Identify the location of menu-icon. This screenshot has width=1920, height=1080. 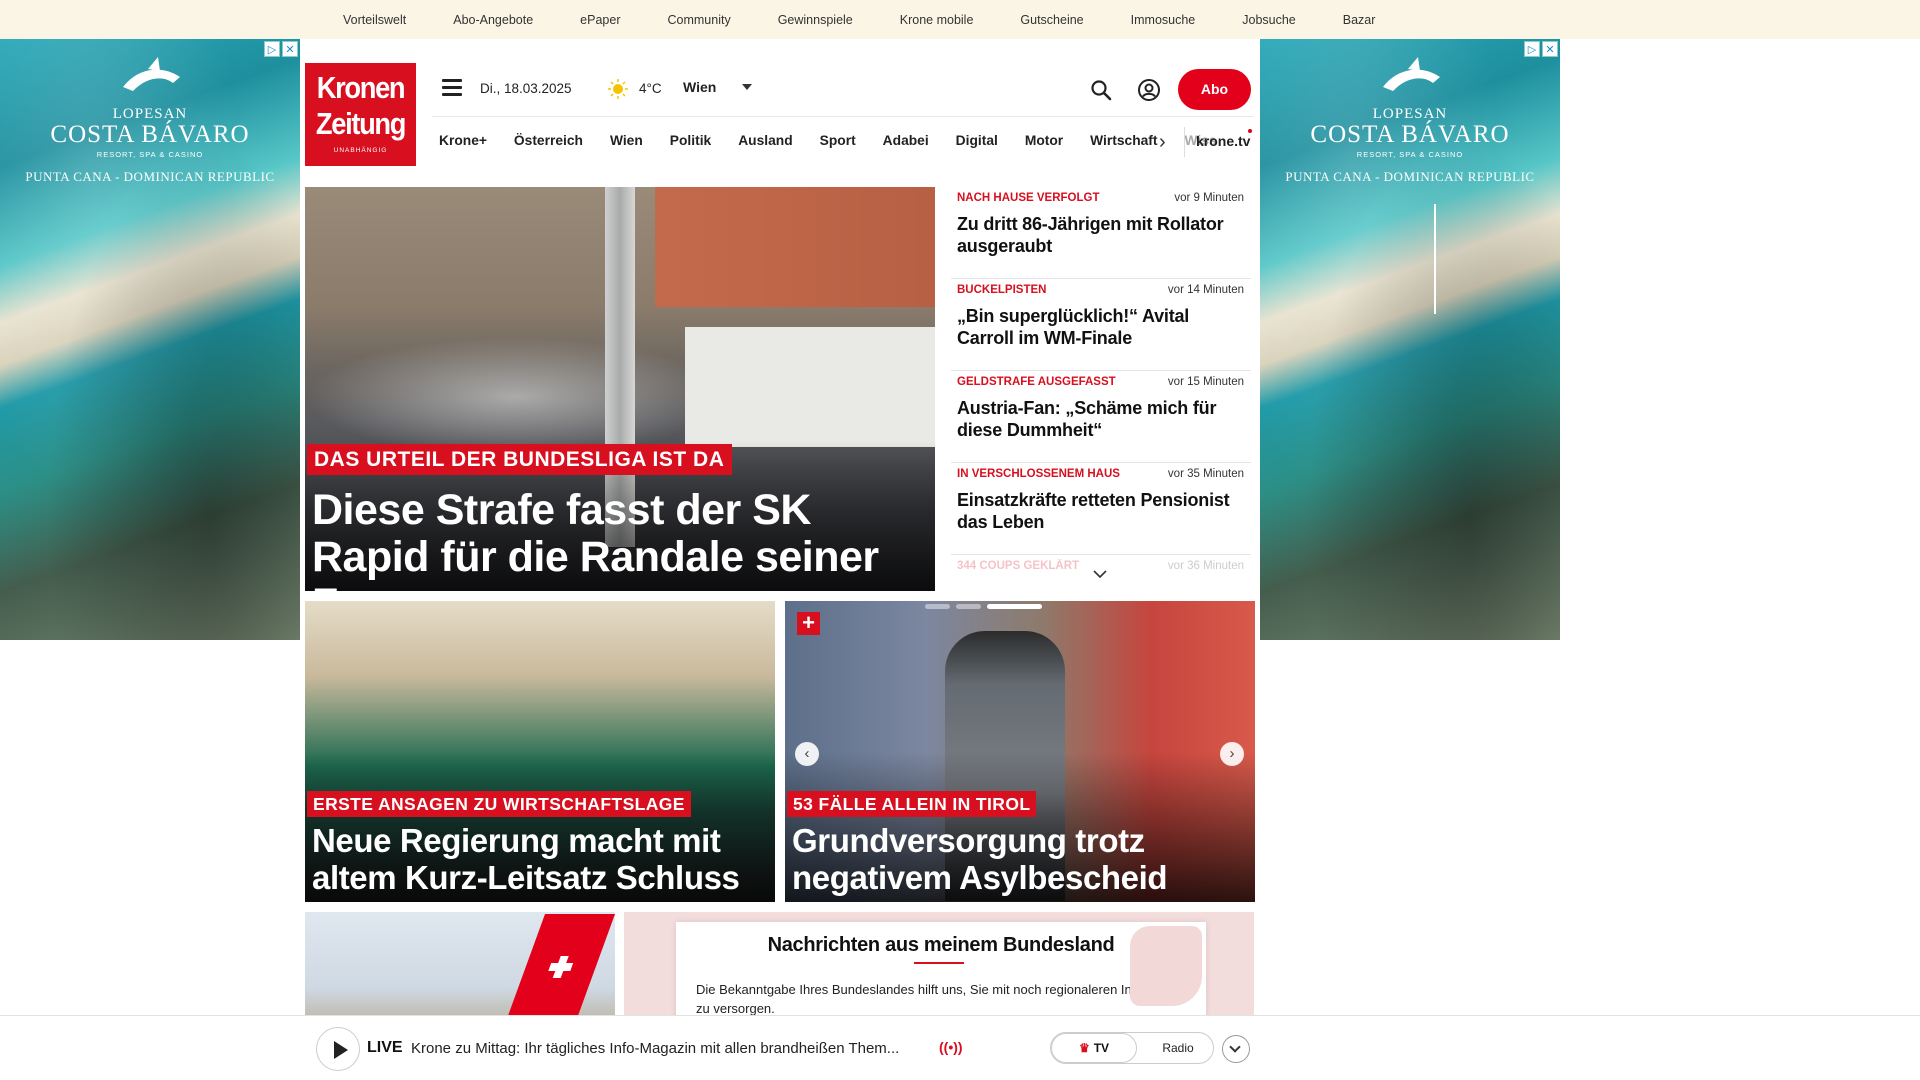
(452, 88).